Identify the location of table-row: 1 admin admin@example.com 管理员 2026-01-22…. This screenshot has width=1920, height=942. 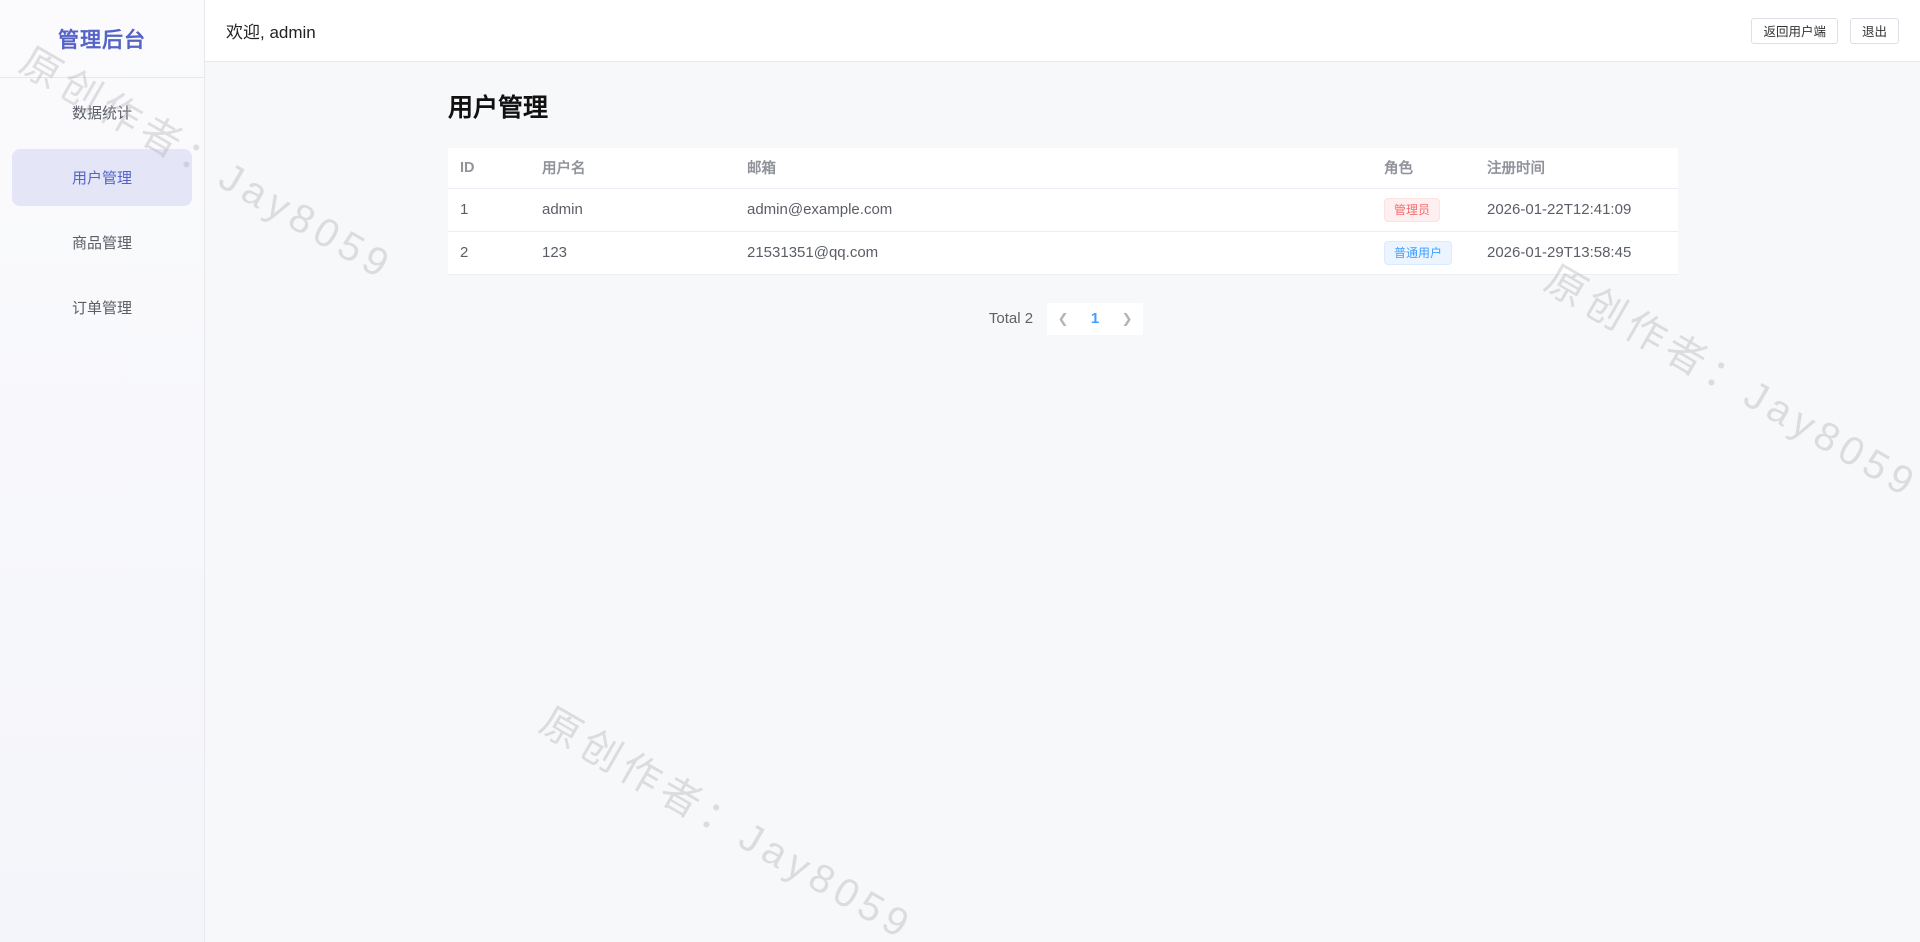
(1063, 210).